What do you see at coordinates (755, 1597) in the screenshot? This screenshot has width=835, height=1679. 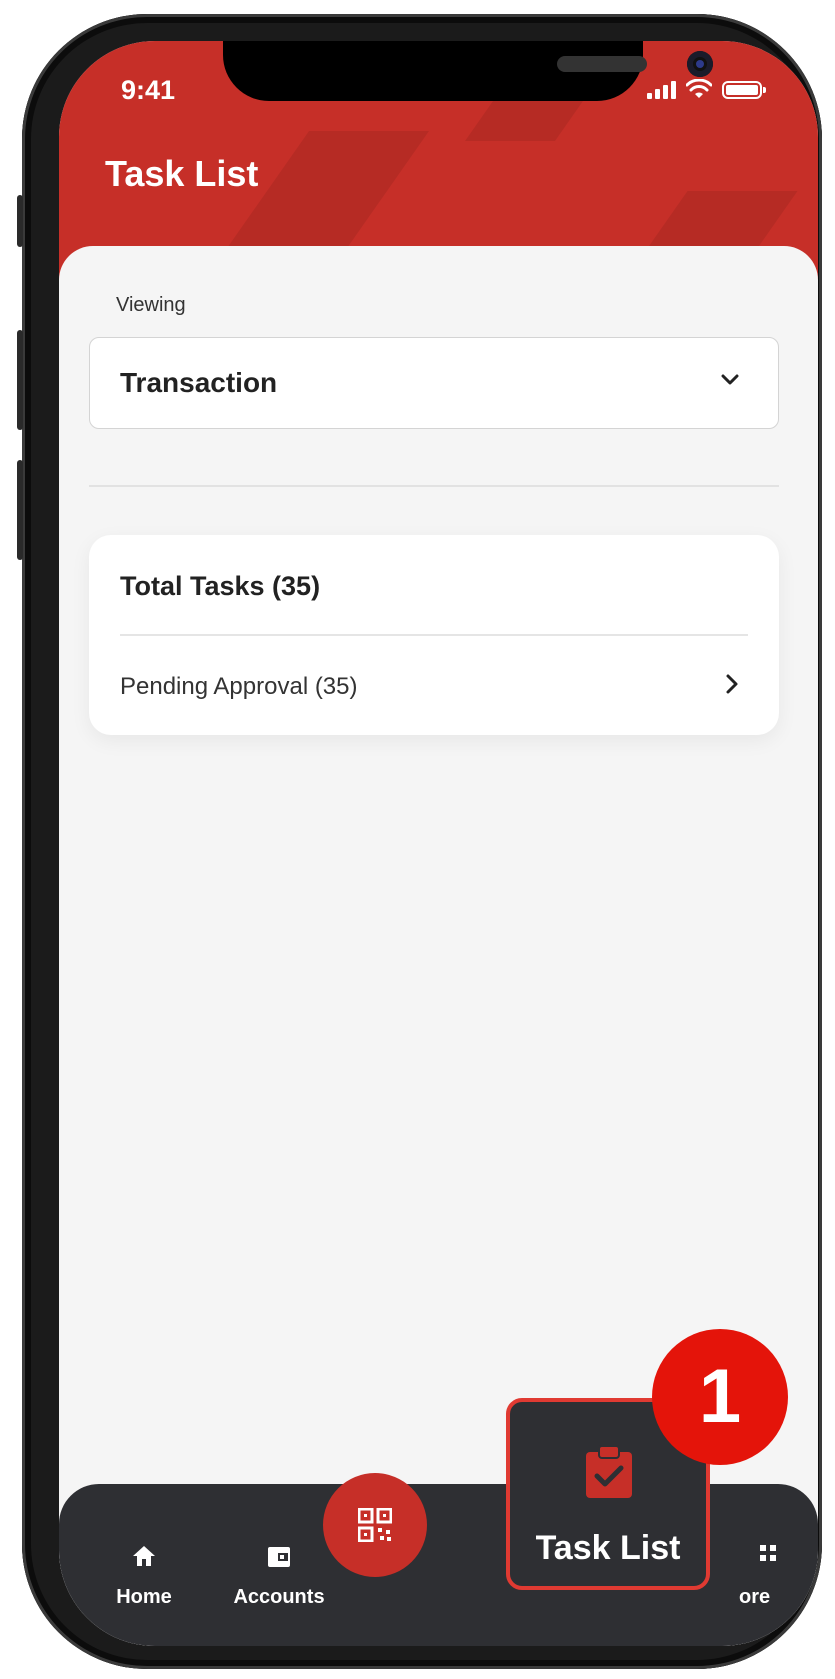 I see `nav-label-more: ore` at bounding box center [755, 1597].